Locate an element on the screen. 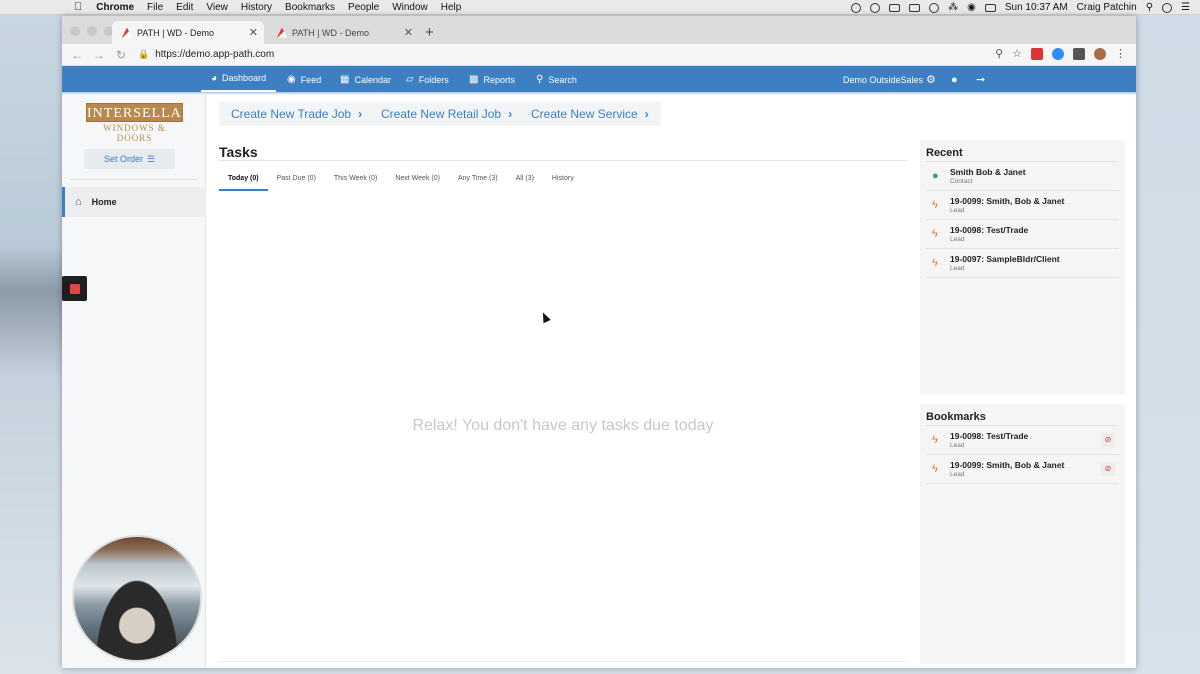 This screenshot has height=674, width=1200. menu-bookmarks: Bookmarks is located at coordinates (310, 7).